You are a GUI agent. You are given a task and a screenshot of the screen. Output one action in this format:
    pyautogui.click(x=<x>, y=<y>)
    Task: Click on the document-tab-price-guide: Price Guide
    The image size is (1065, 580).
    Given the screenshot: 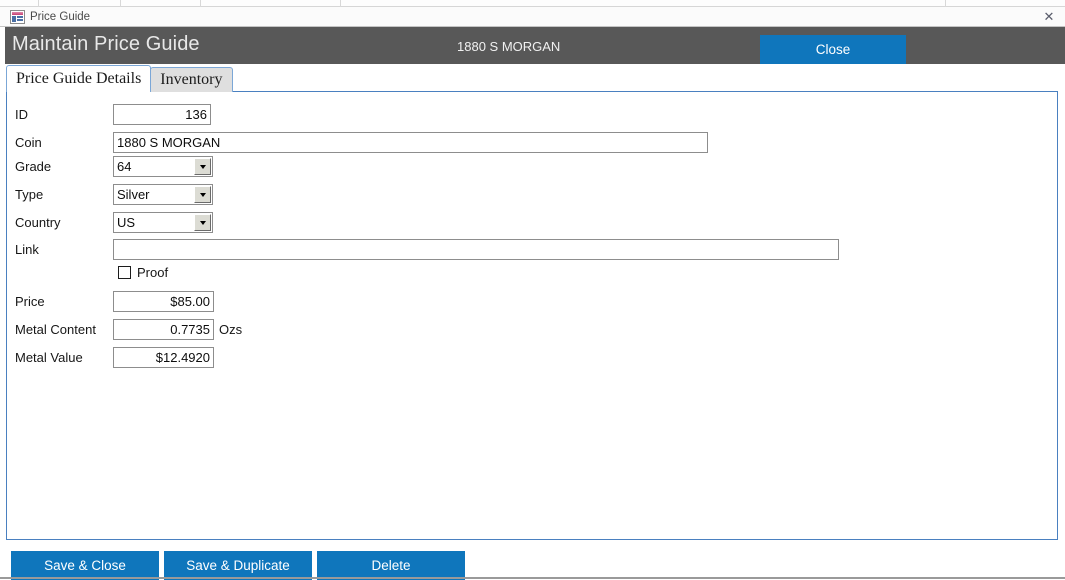 What is the action you would take?
    pyautogui.click(x=52, y=17)
    